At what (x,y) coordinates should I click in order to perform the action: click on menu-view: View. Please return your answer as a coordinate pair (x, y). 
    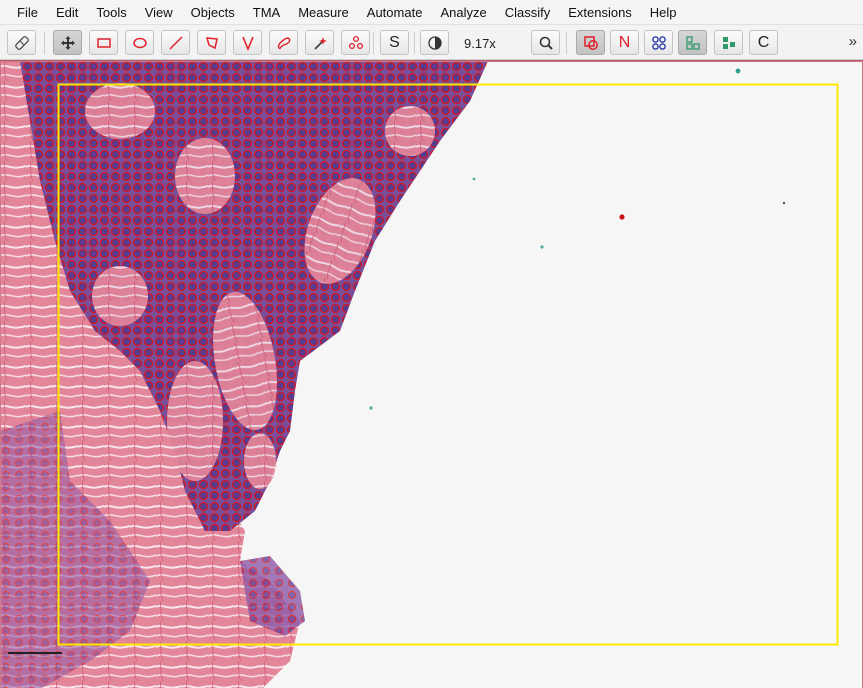
    Looking at the image, I should click on (159, 12).